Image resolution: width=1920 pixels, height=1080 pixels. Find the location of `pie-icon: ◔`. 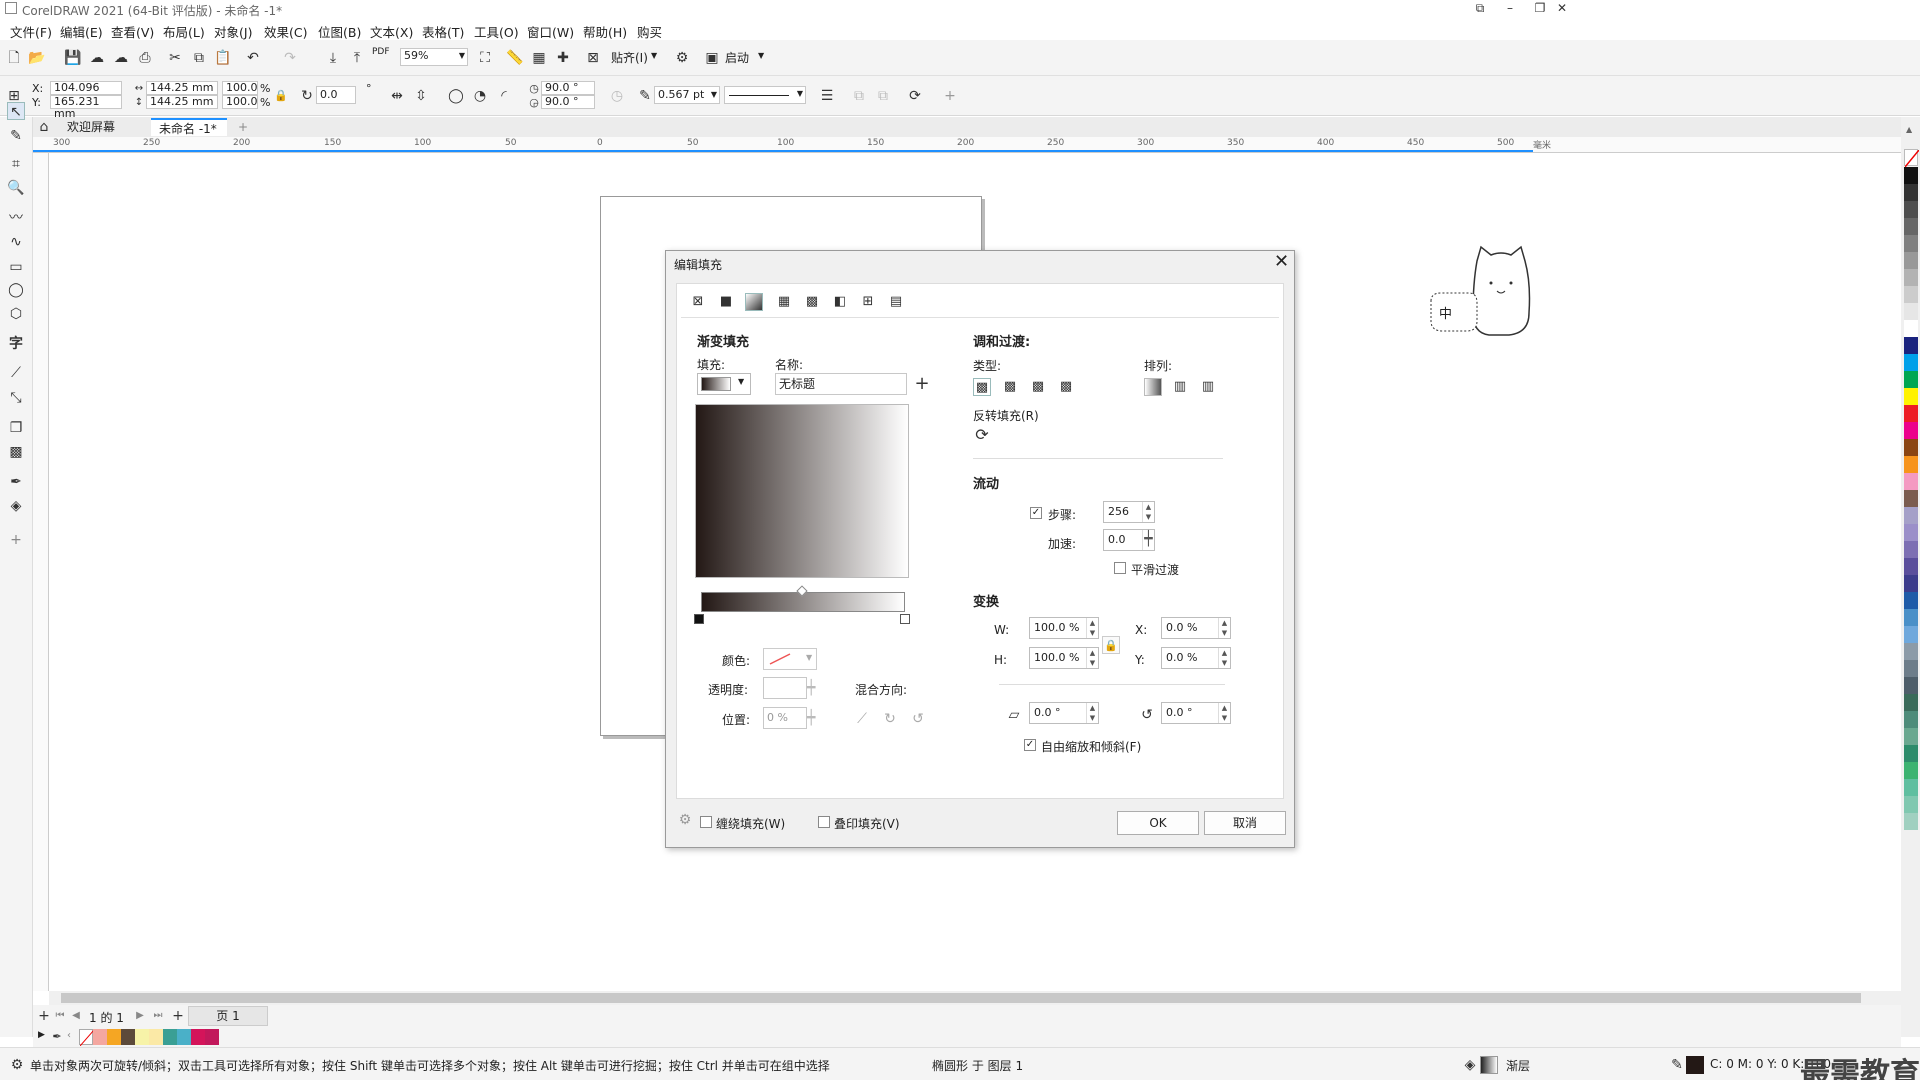

pie-icon: ◔ is located at coordinates (480, 96).